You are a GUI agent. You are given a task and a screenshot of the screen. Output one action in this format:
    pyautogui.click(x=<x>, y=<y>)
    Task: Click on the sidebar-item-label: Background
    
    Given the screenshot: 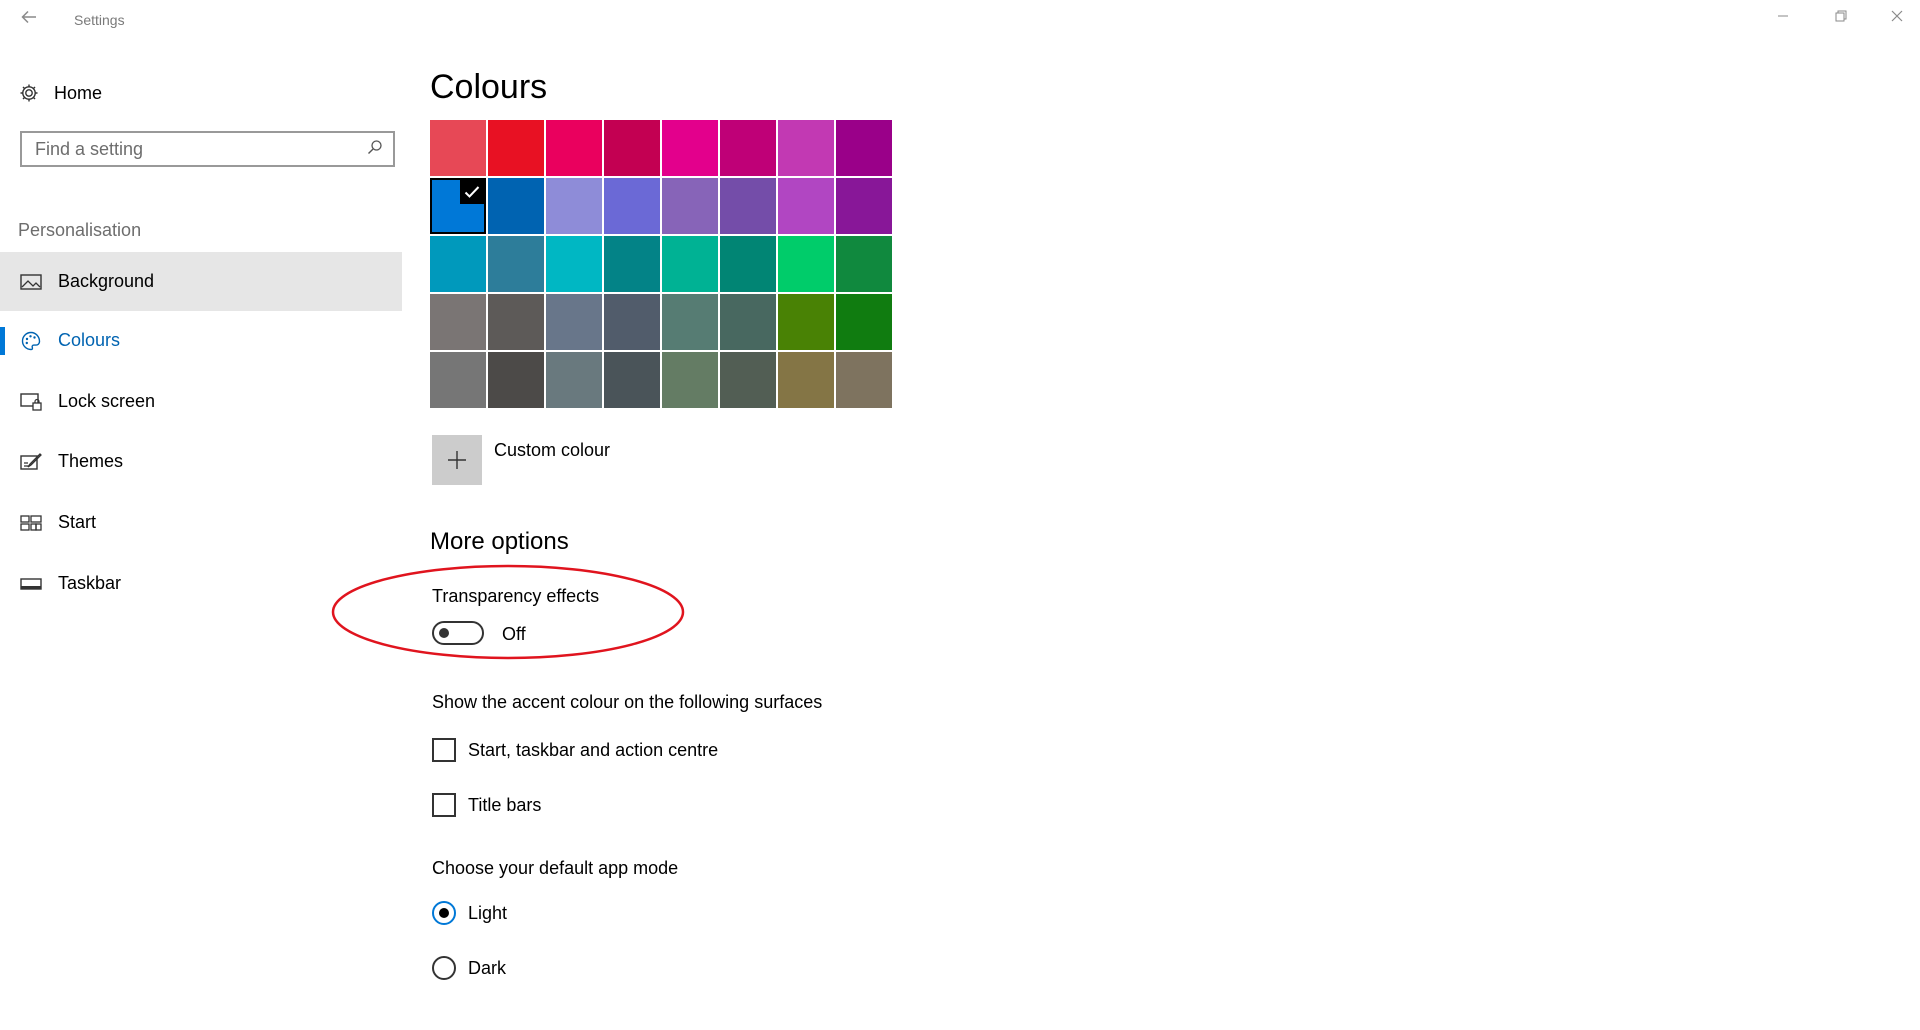 What is the action you would take?
    pyautogui.click(x=106, y=281)
    